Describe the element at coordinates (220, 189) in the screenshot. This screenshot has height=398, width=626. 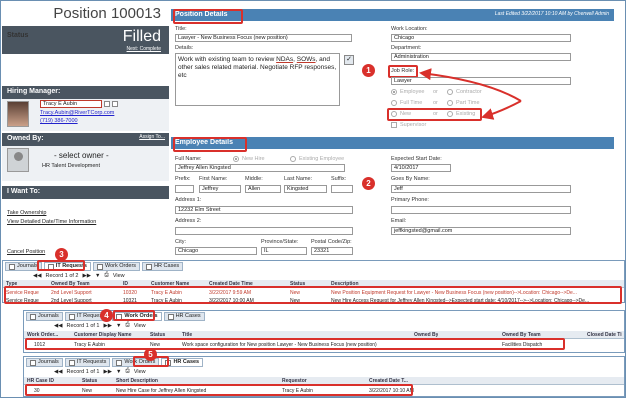
I see `first-name-field: Jeffrey` at that location.